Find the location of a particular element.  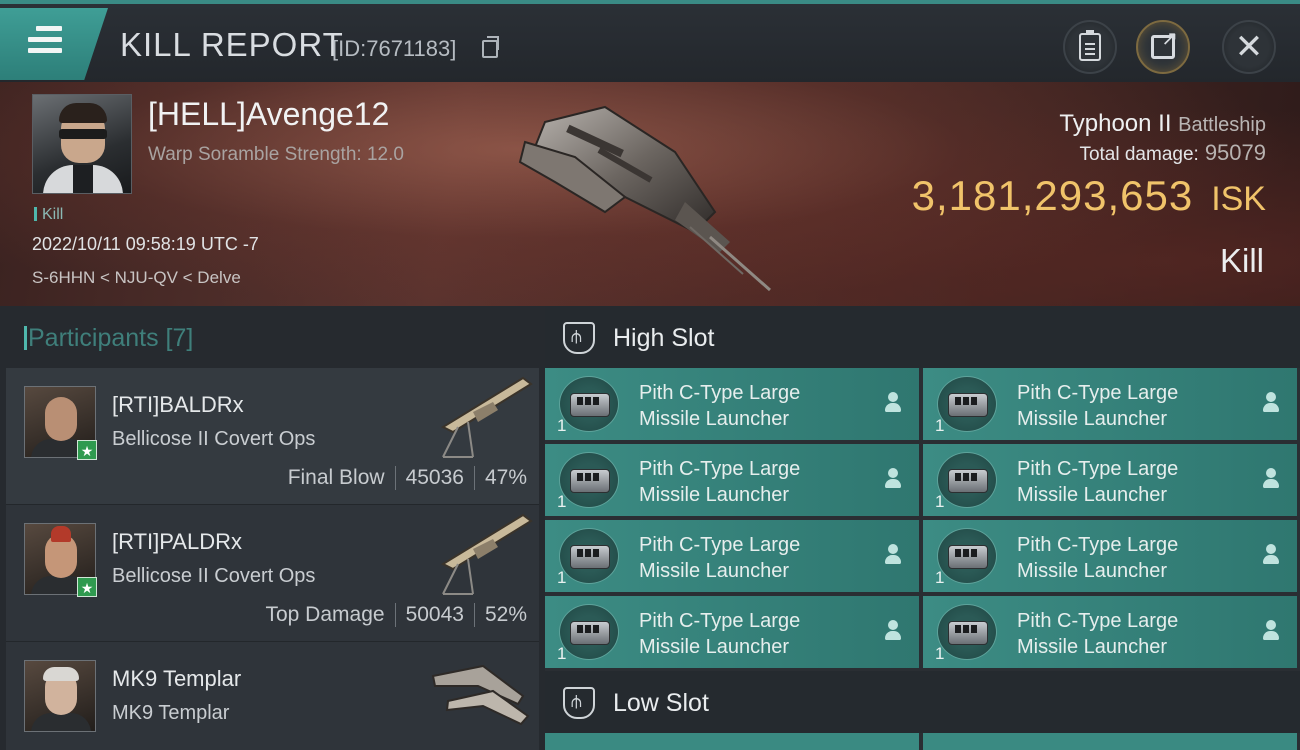

clipboard-button is located at coordinates (1090, 47).